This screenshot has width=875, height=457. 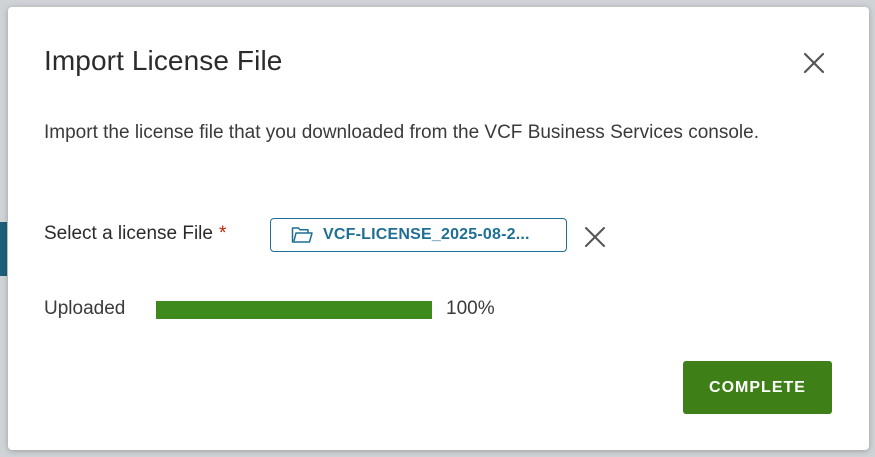 I want to click on license-file-label: Select a license File *, so click(x=135, y=234).